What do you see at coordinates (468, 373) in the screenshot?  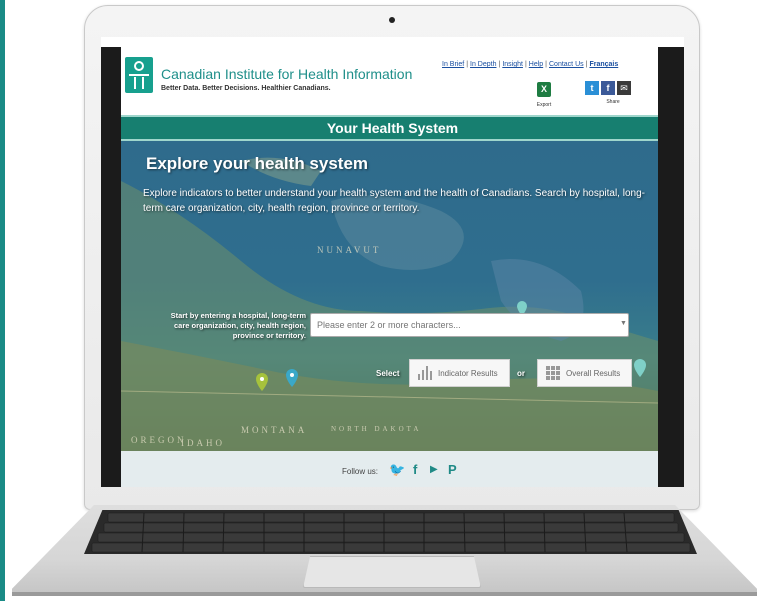 I see `indicator-results-label: Indicator Results` at bounding box center [468, 373].